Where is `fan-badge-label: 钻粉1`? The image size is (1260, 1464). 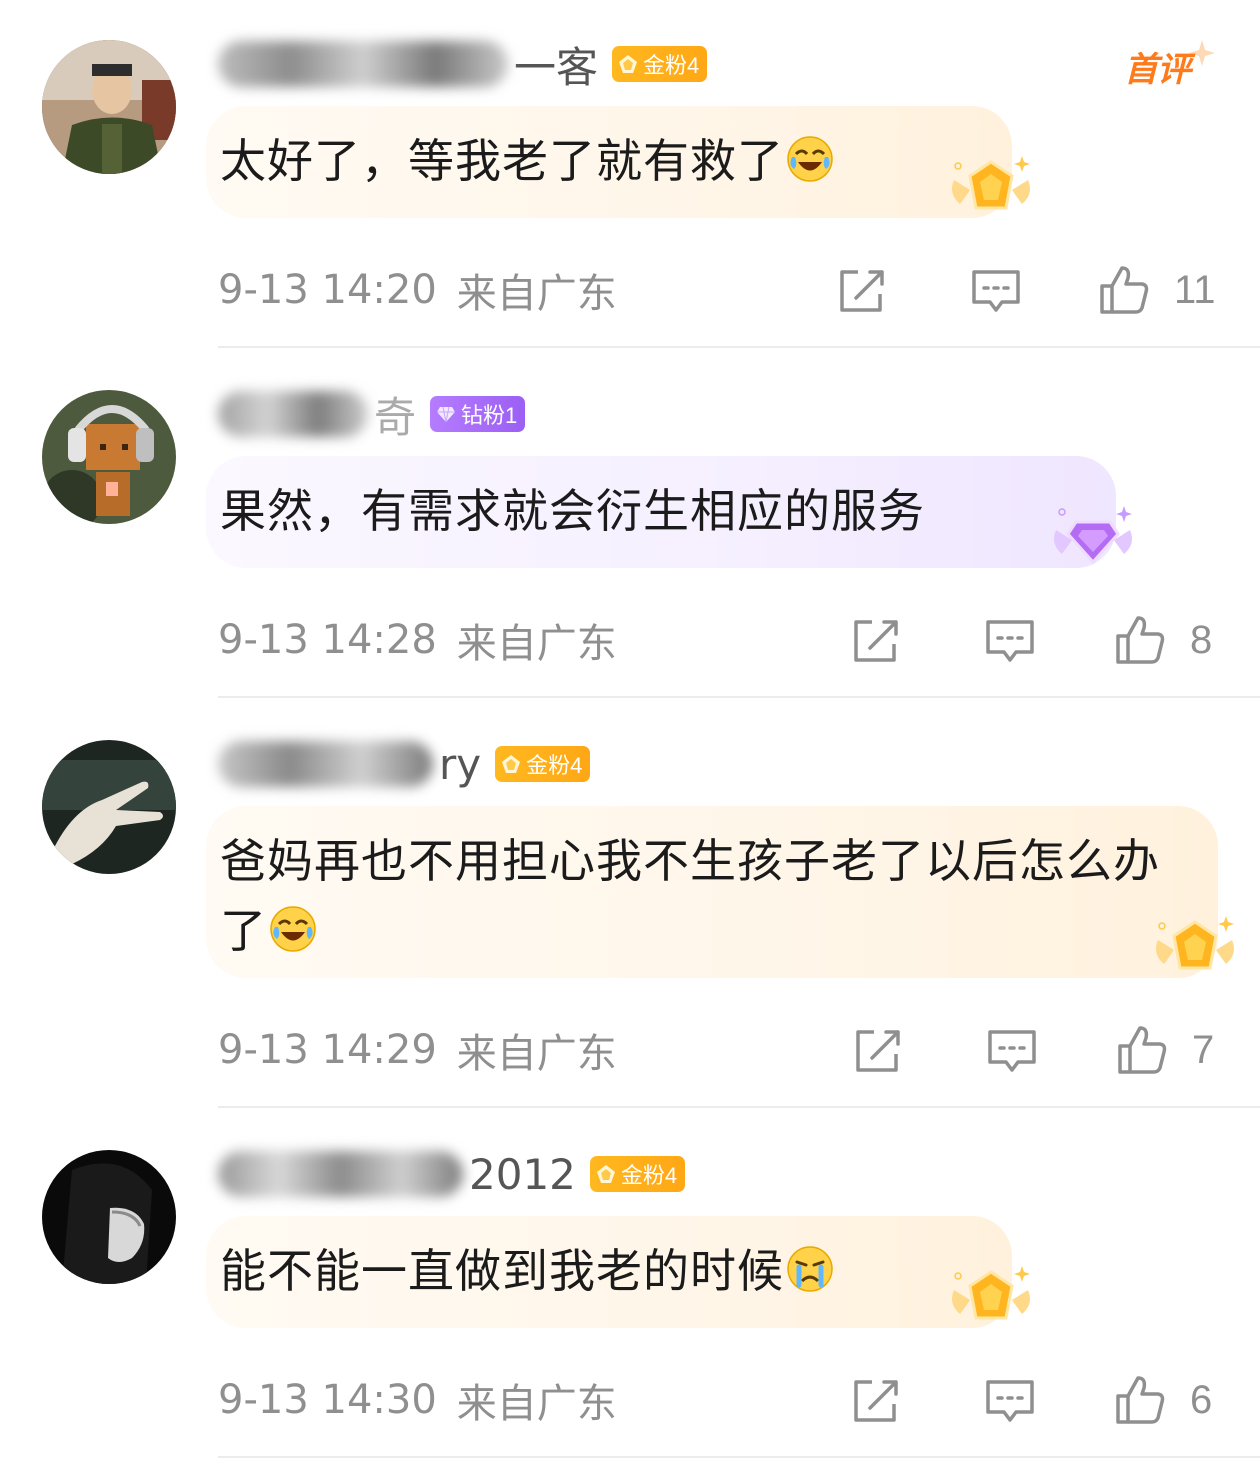 fan-badge-label: 钻粉1 is located at coordinates (489, 415).